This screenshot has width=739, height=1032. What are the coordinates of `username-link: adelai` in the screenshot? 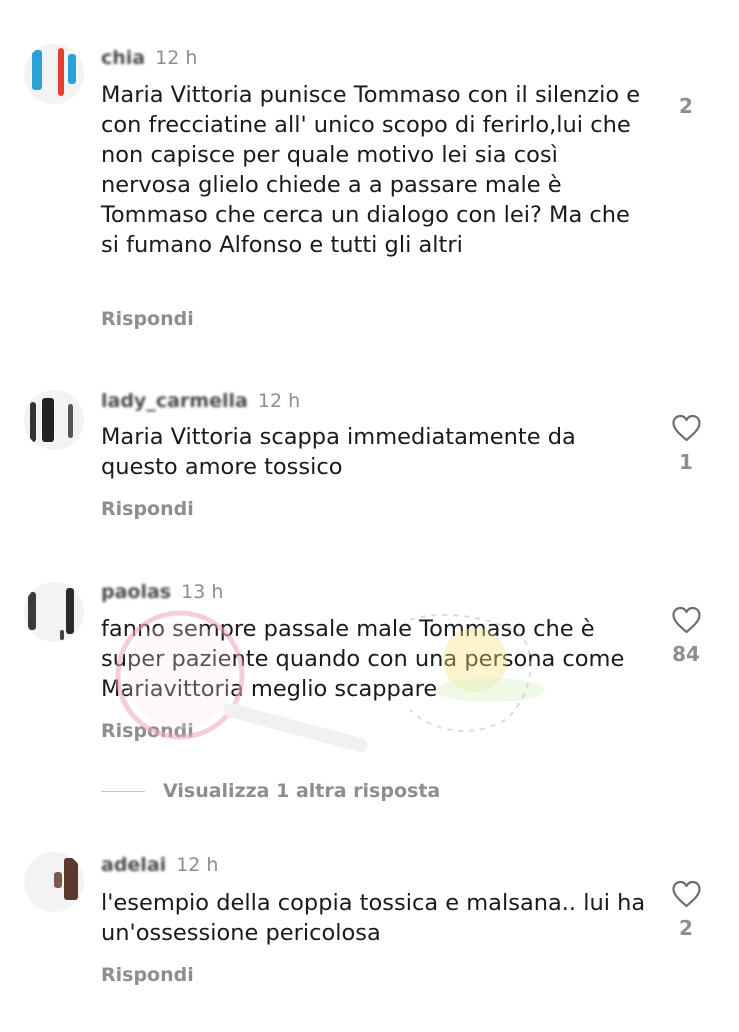 It's located at (133, 865).